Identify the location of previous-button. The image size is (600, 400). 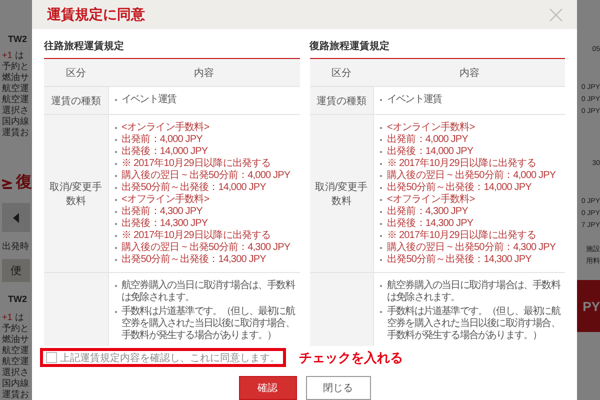
(16, 217).